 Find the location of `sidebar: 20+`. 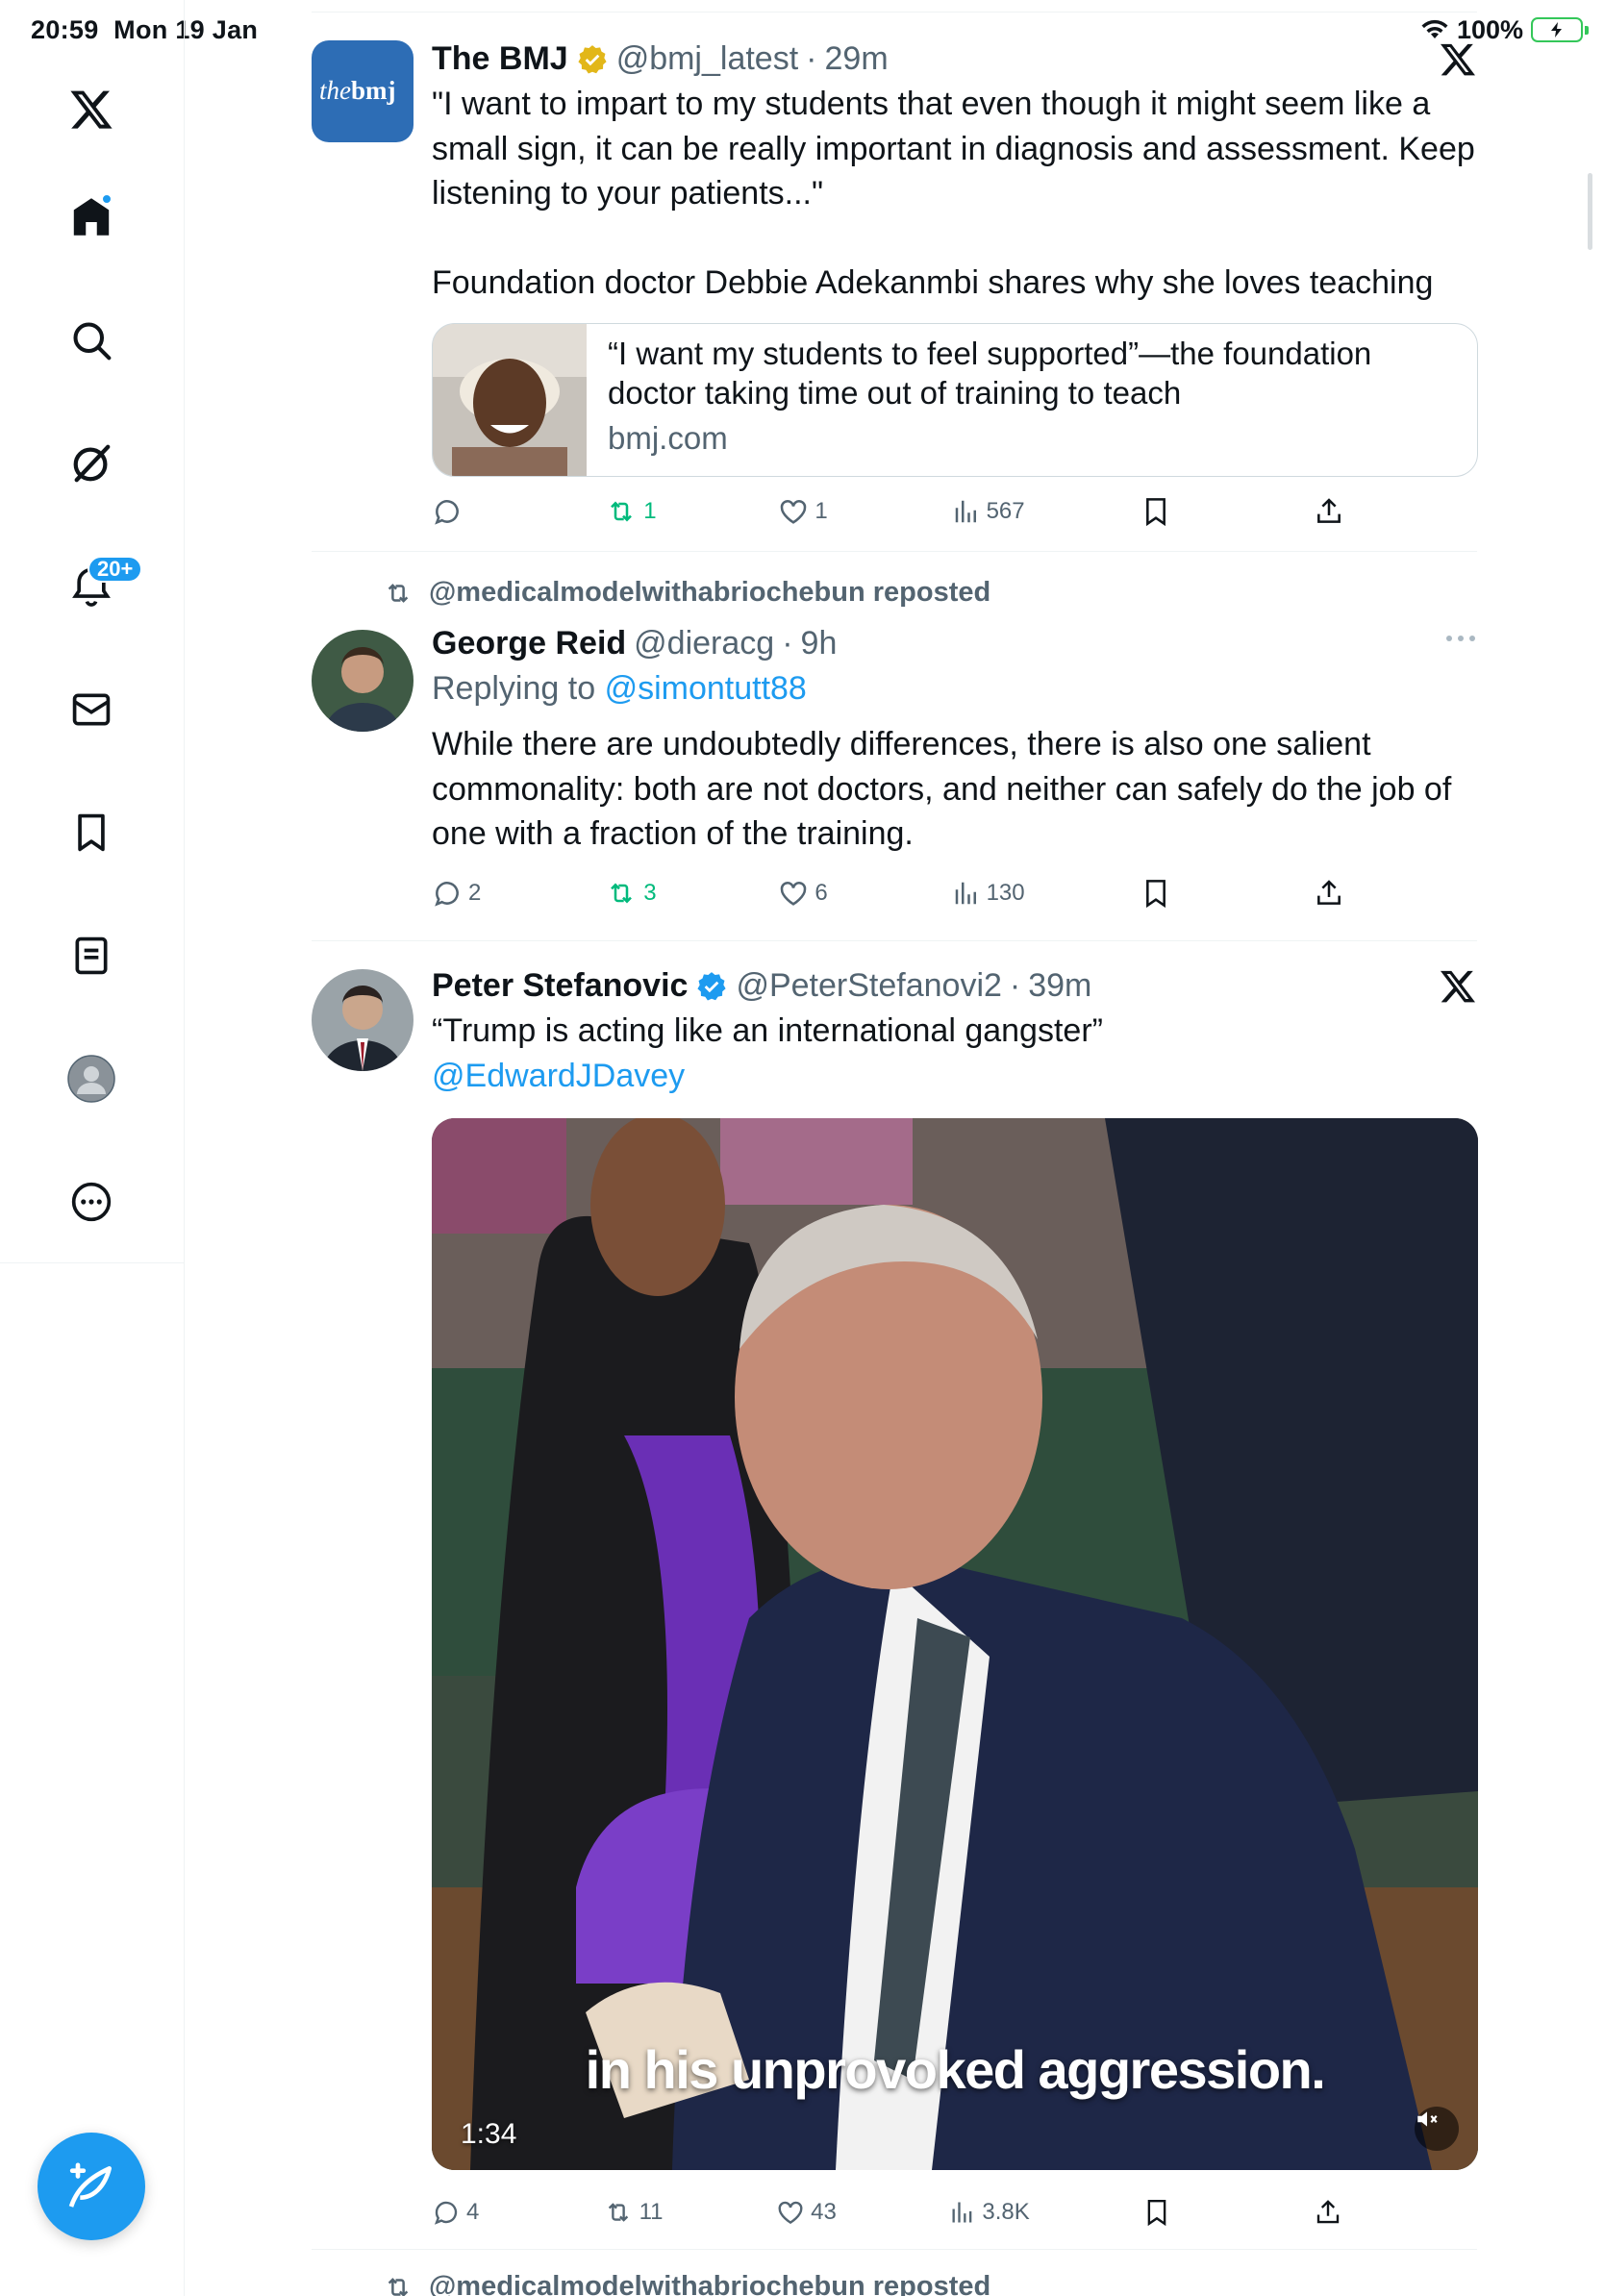

sidebar: 20+ is located at coordinates (92, 1148).